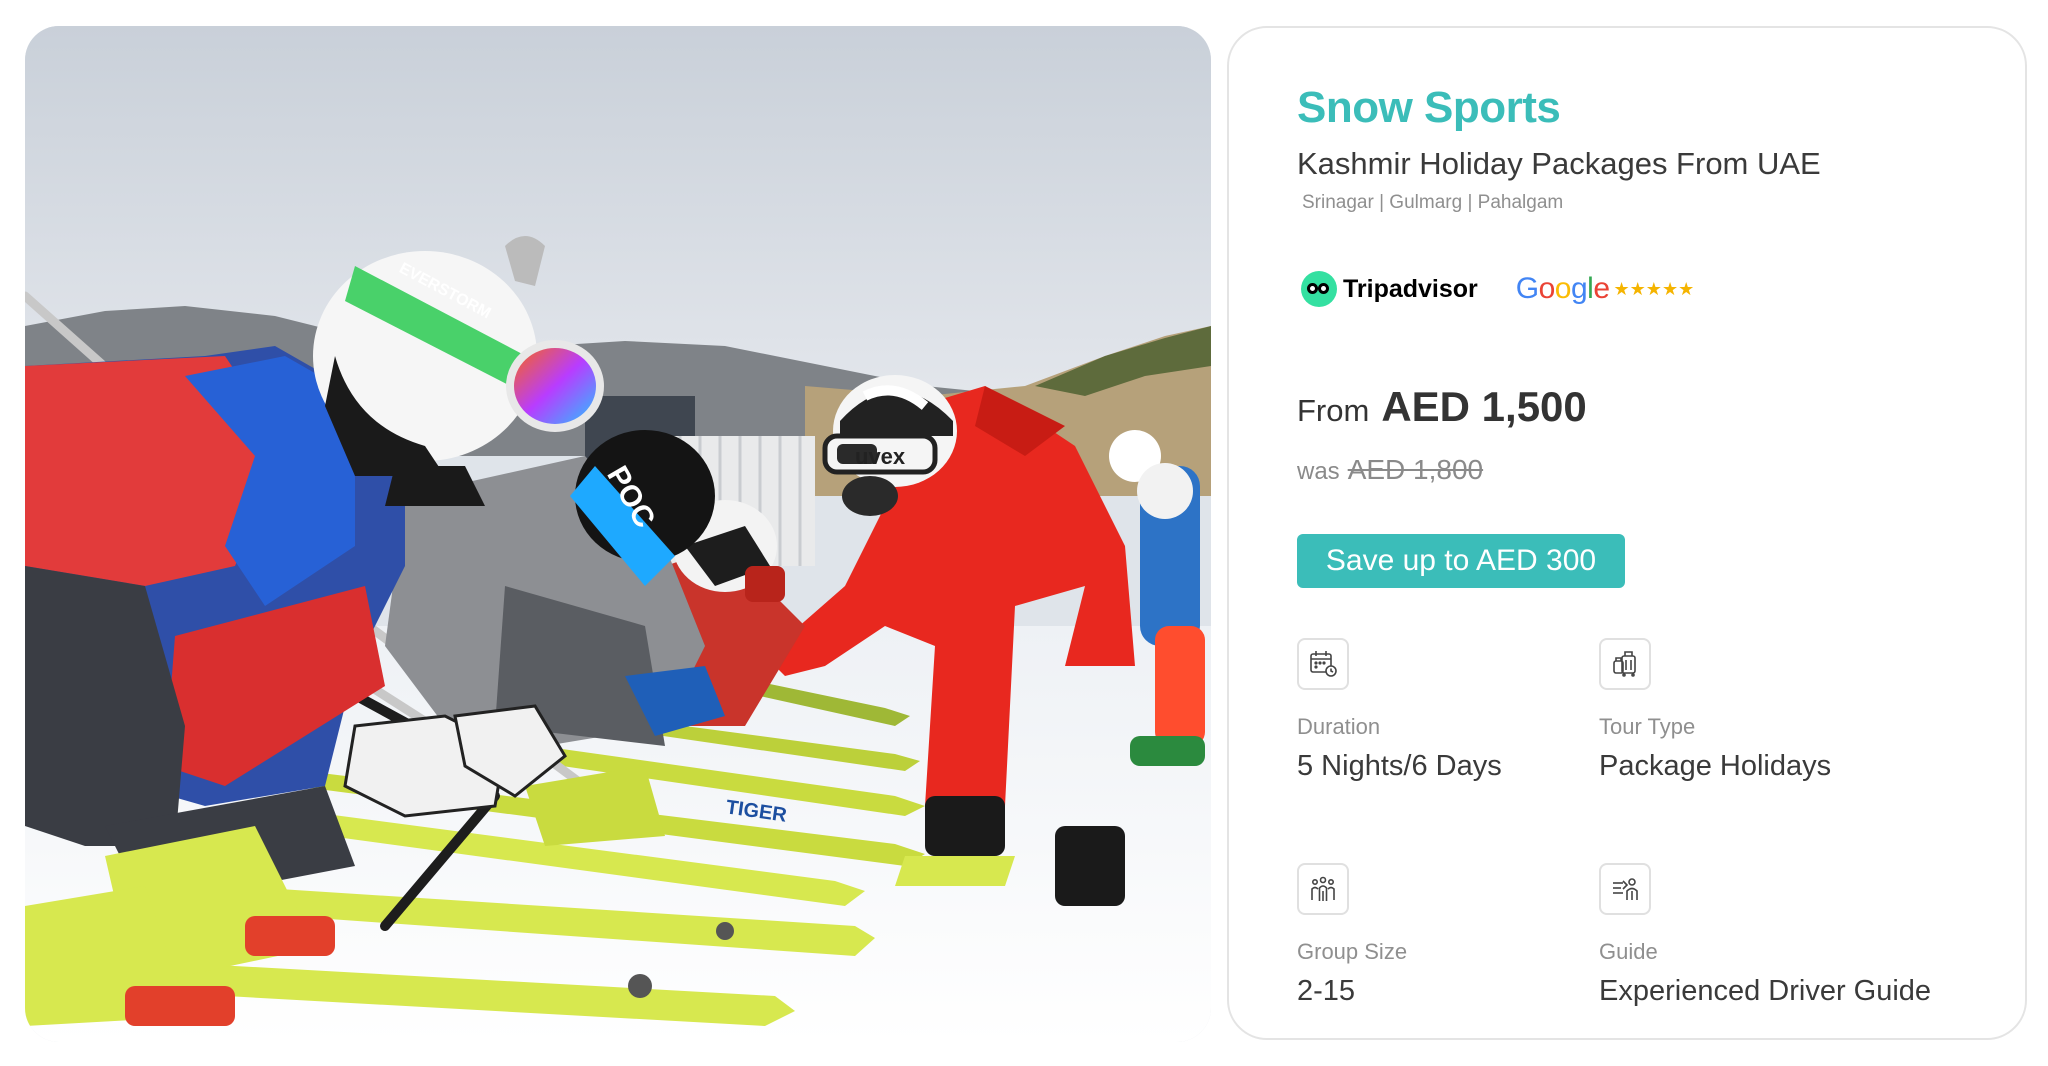 Image resolution: width=2048 pixels, height=1066 pixels. I want to click on tripadvisor-owl-icon, so click(1319, 289).